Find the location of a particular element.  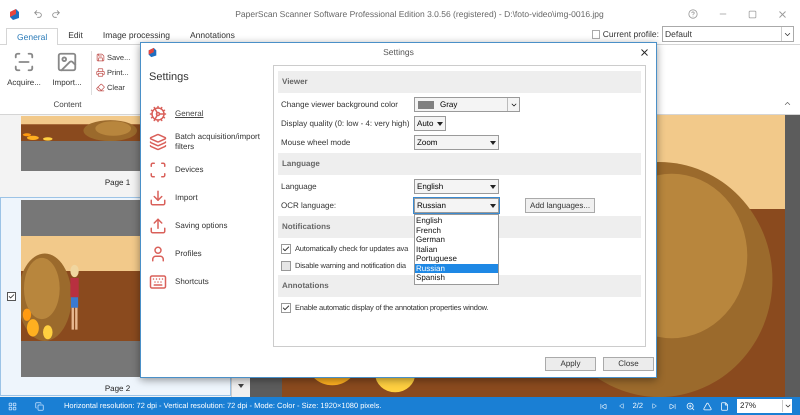

dropdown-option: Russian is located at coordinates (456, 268).